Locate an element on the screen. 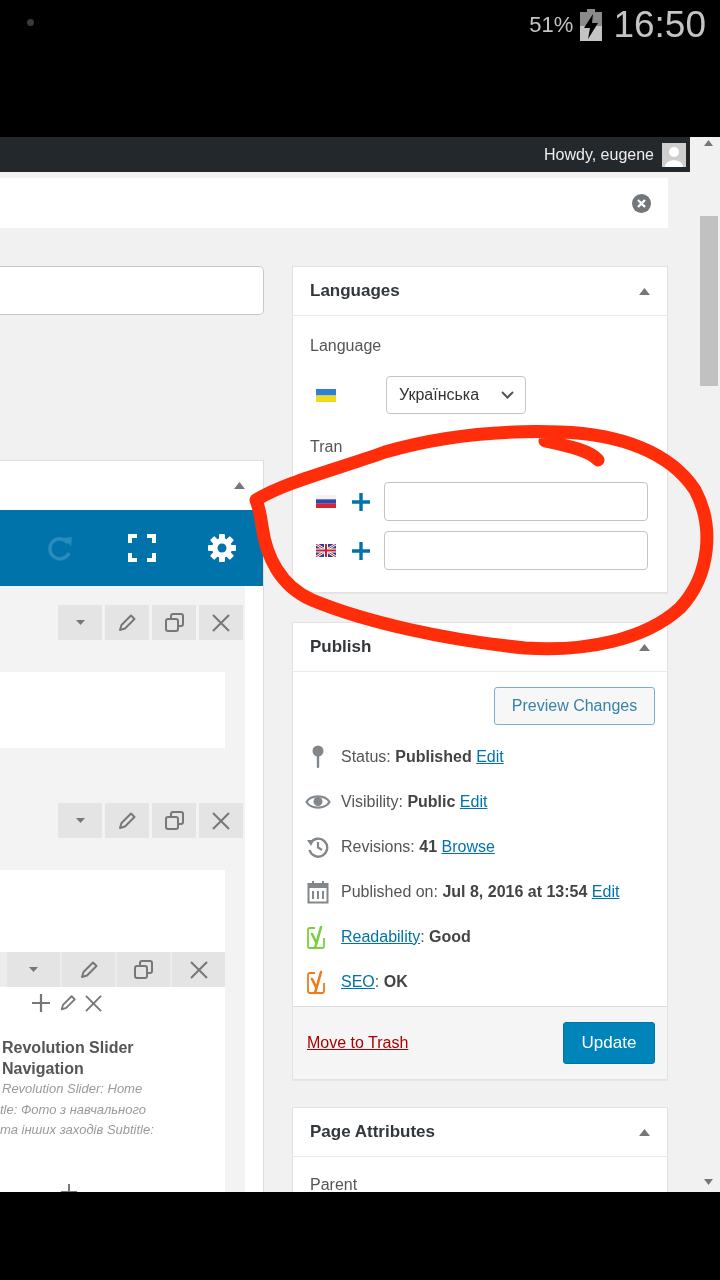 The image size is (720, 1280). chevron-down-icon is located at coordinates (507, 395).